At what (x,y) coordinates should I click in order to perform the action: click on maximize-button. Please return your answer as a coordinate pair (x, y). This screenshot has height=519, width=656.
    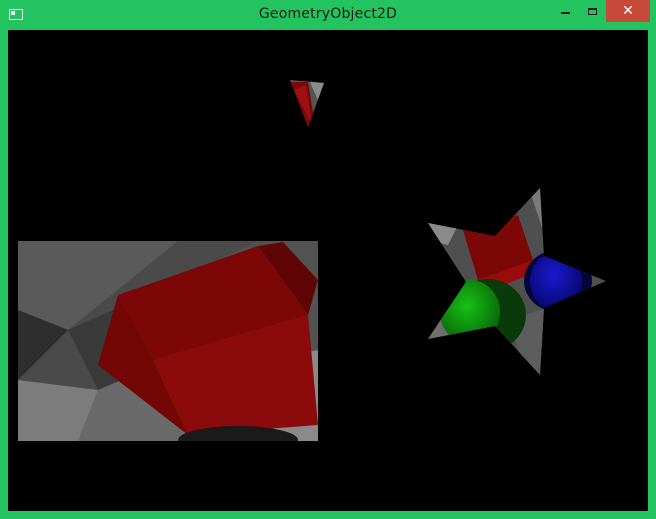
    Looking at the image, I should click on (592, 11).